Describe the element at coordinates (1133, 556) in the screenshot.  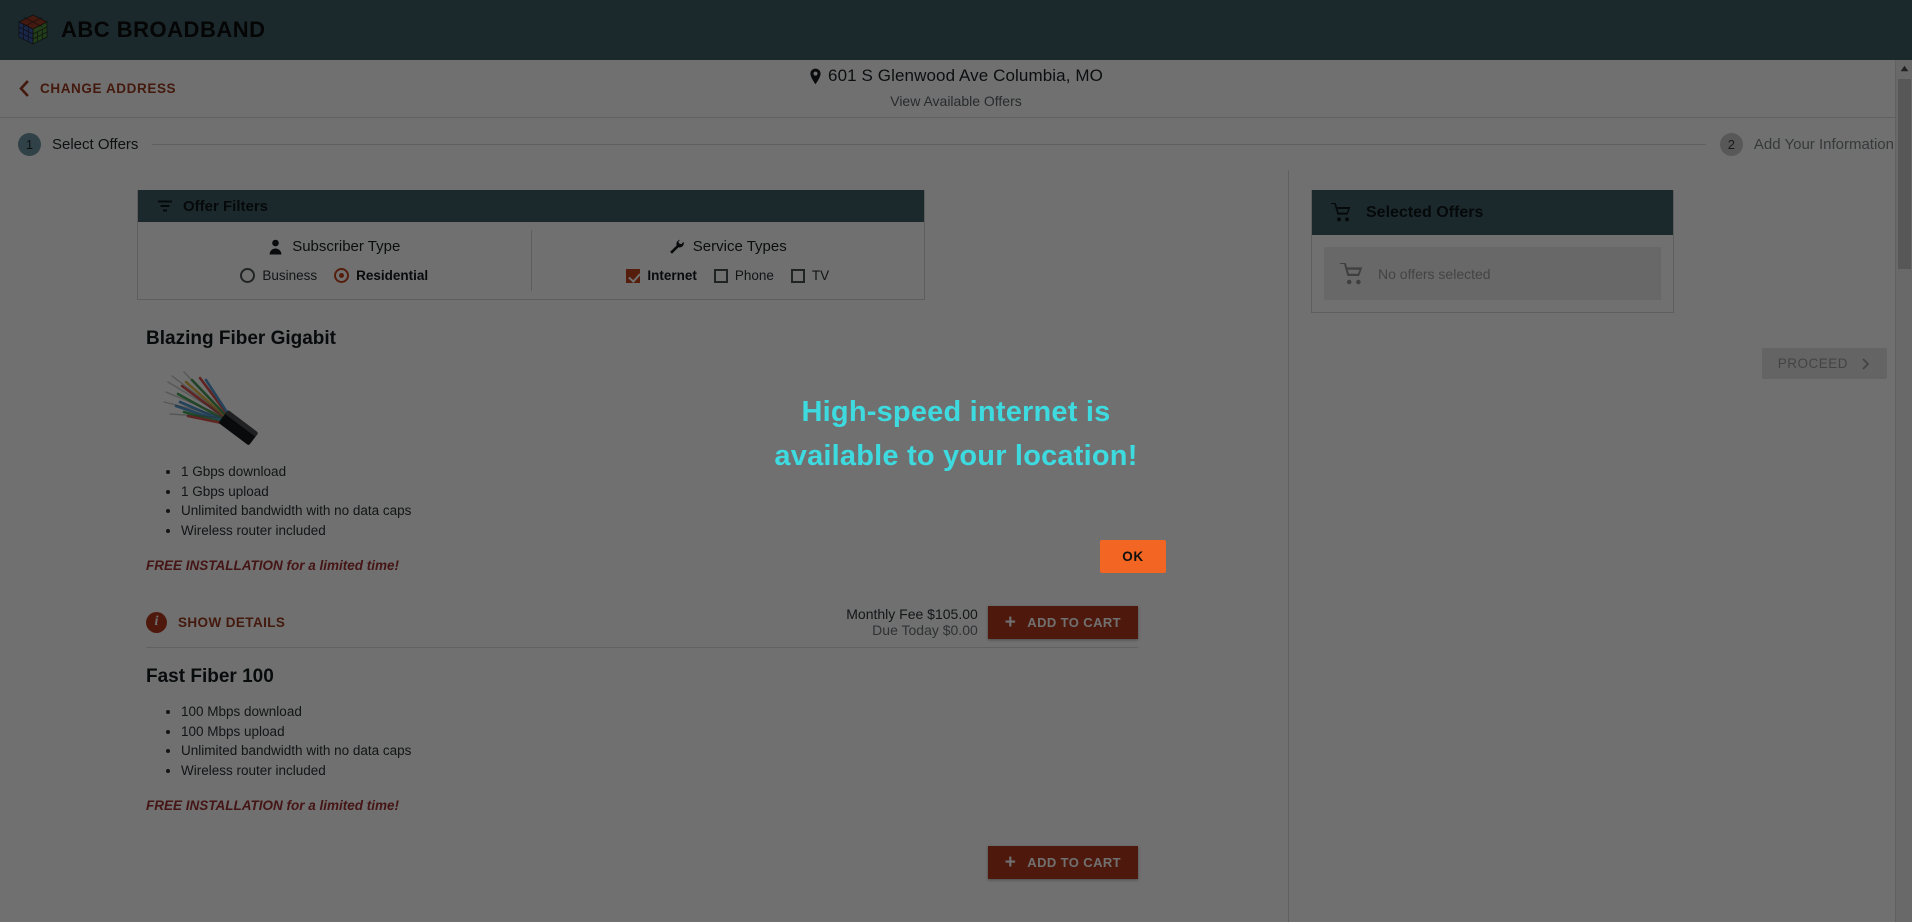
I see `ok-button: OK` at that location.